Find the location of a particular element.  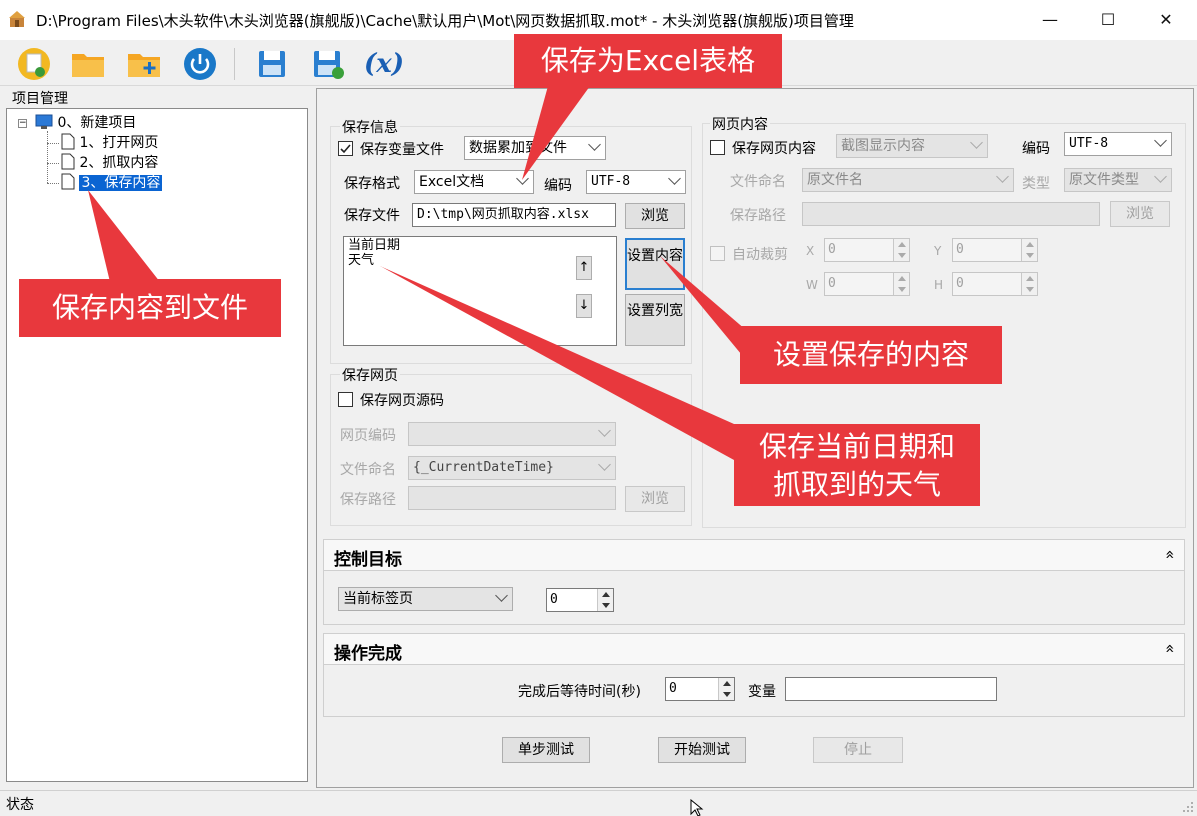

callout-line: 保存当前日期和 is located at coordinates (856, 446).